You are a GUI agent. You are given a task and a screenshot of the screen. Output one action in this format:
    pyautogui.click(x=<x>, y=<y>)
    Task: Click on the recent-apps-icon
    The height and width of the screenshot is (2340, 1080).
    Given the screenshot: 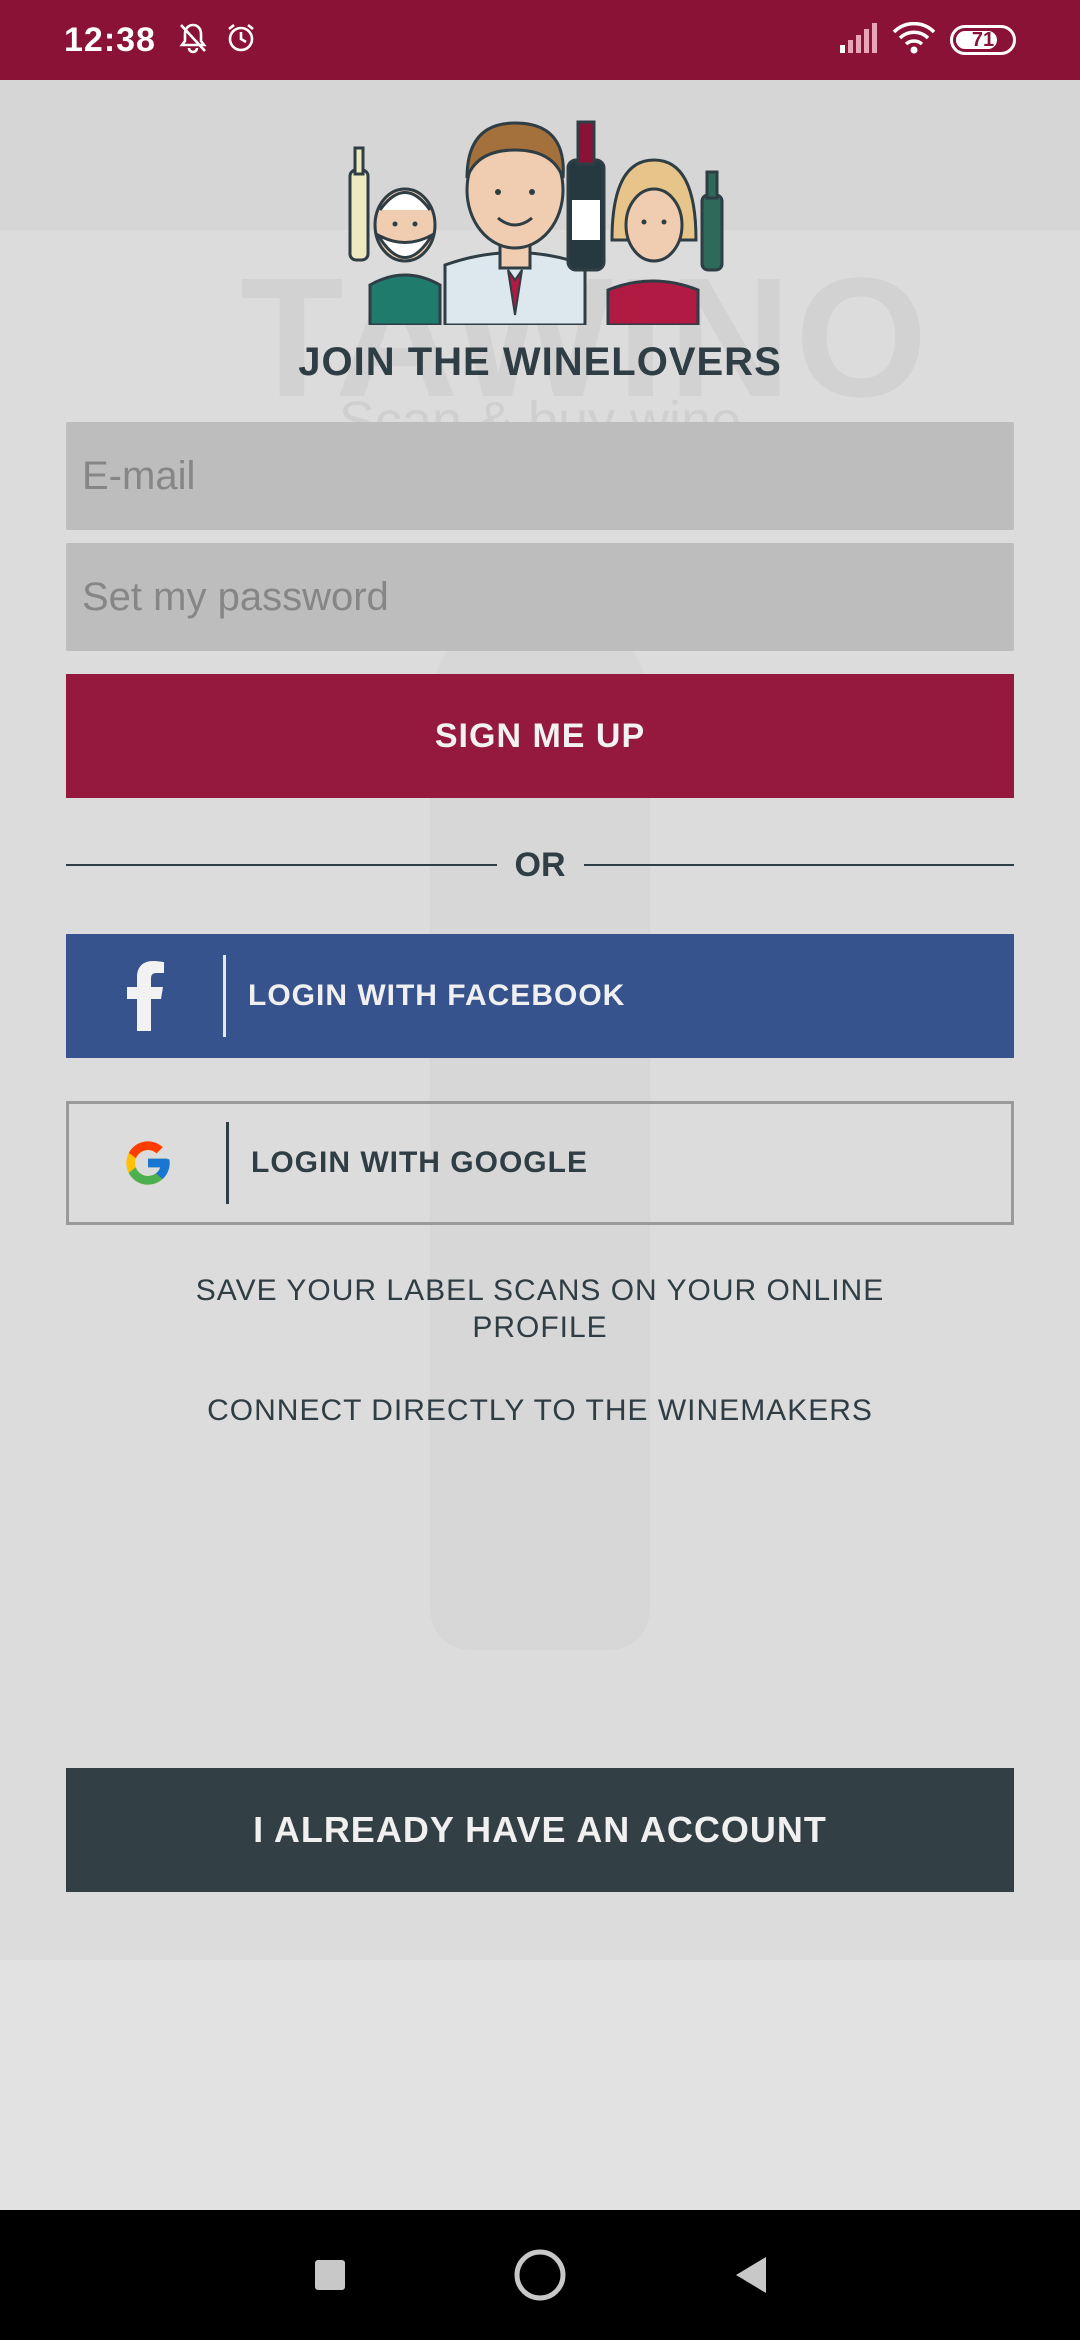 What is the action you would take?
    pyautogui.click(x=330, y=2275)
    